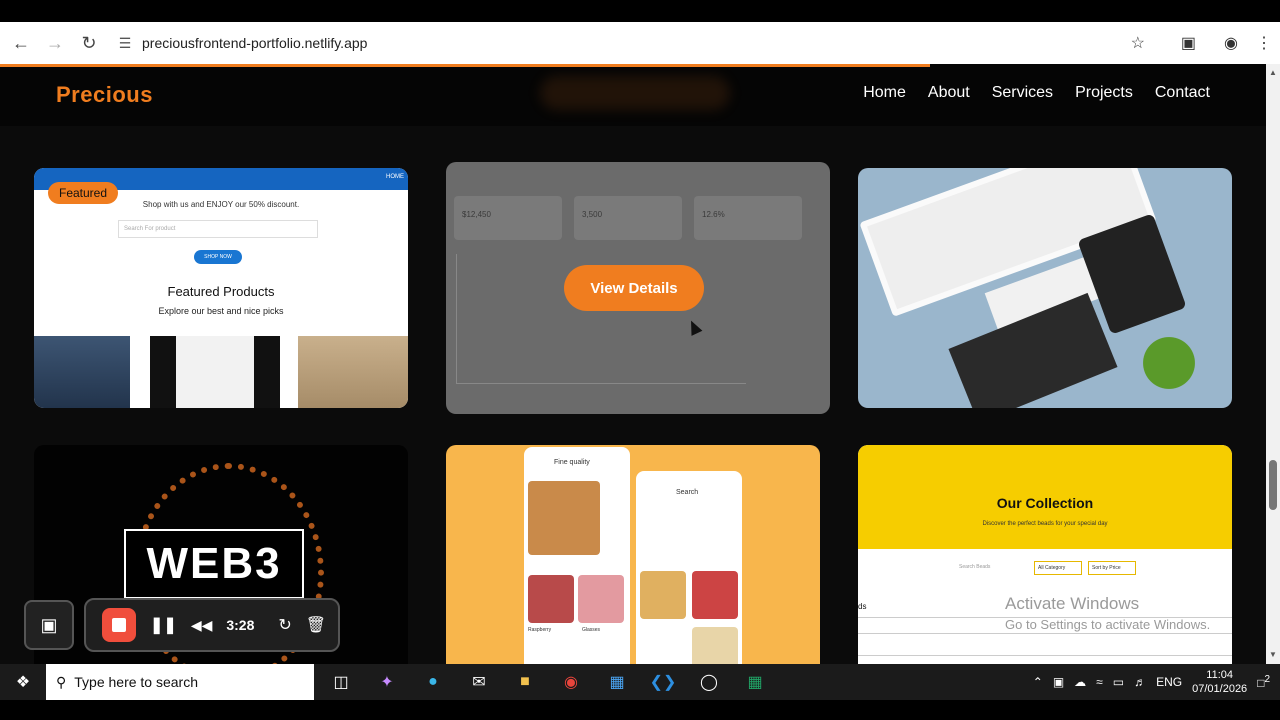  Describe the element at coordinates (255, 43) in the screenshot. I see `url-text: preciousfrontend-portfolio.netlify.app` at that location.